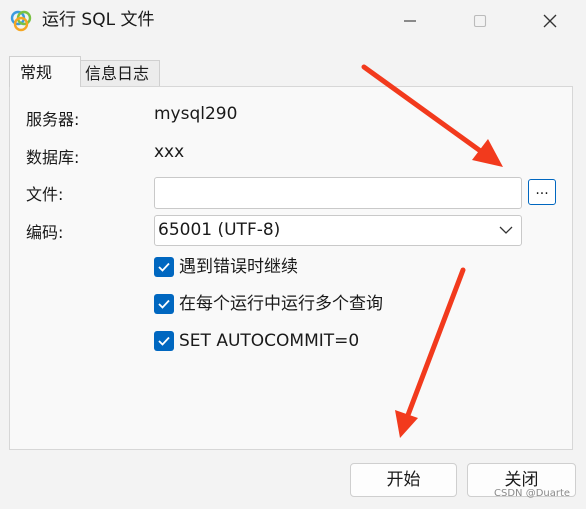  What do you see at coordinates (293, 21) in the screenshot?
I see `title-bar: 运行 SQL 文件` at bounding box center [293, 21].